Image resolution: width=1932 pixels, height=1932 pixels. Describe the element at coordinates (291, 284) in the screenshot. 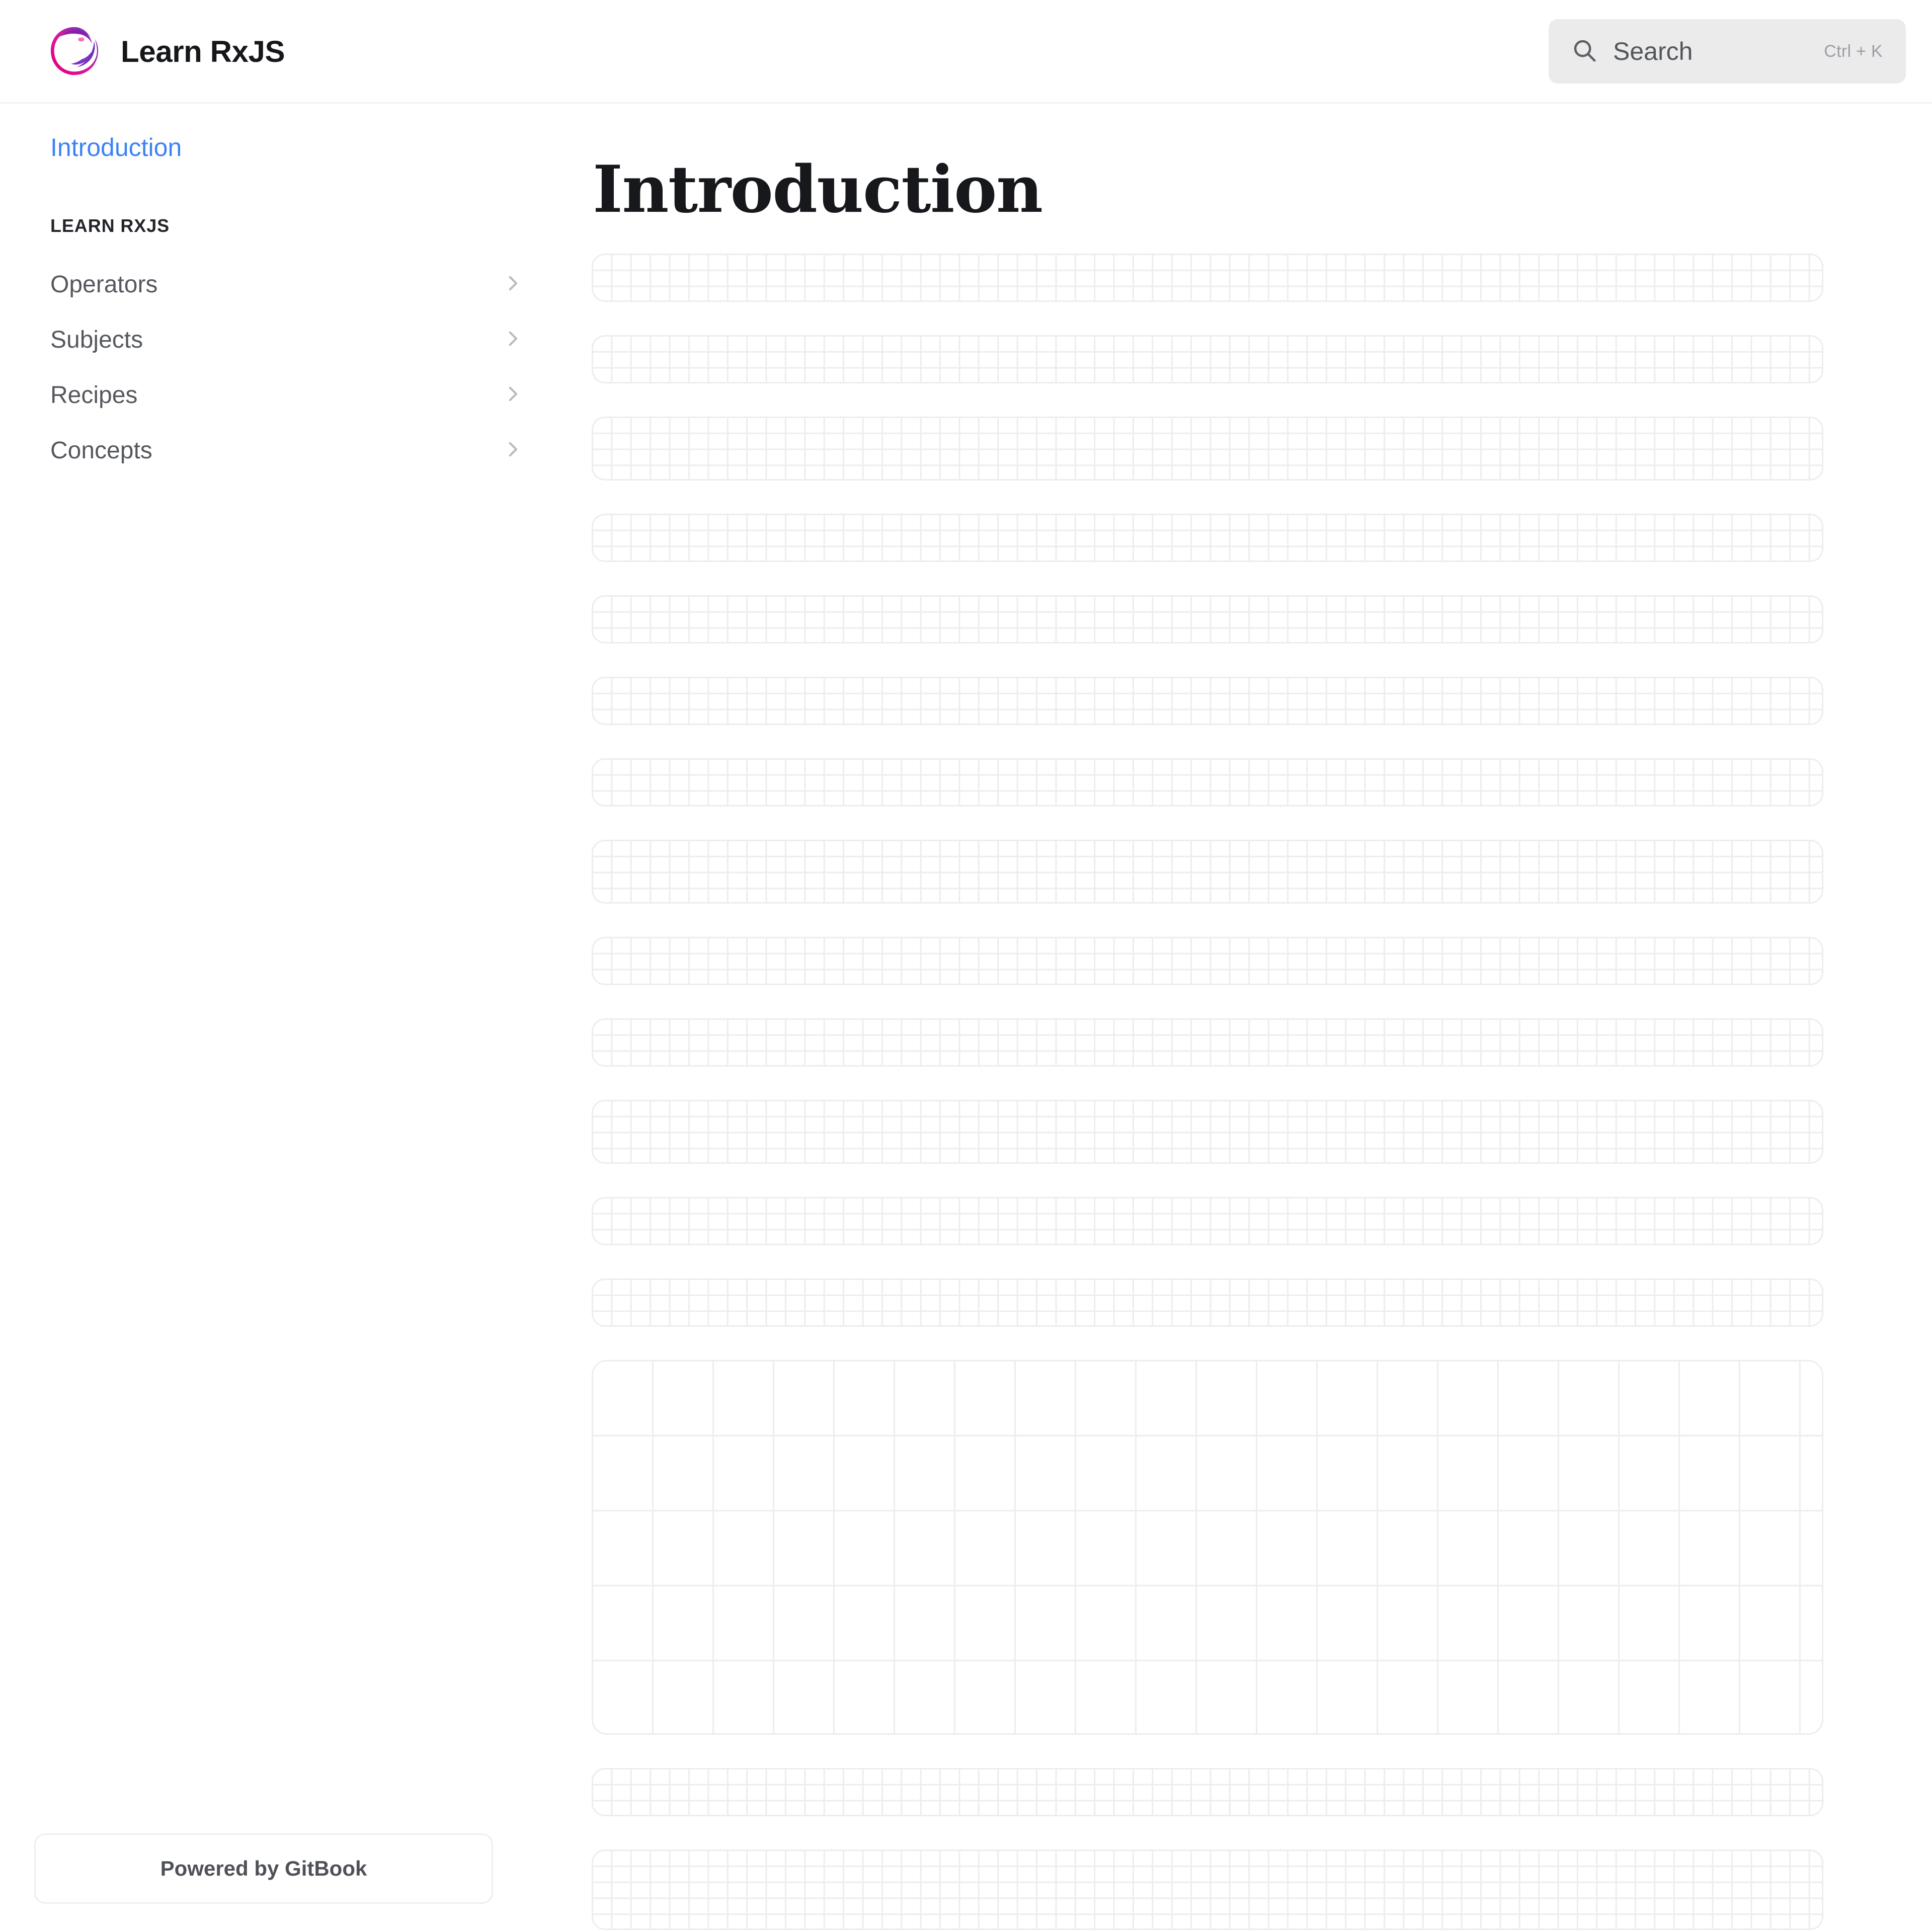

I see `sidebar-item-operators: Operators` at that location.